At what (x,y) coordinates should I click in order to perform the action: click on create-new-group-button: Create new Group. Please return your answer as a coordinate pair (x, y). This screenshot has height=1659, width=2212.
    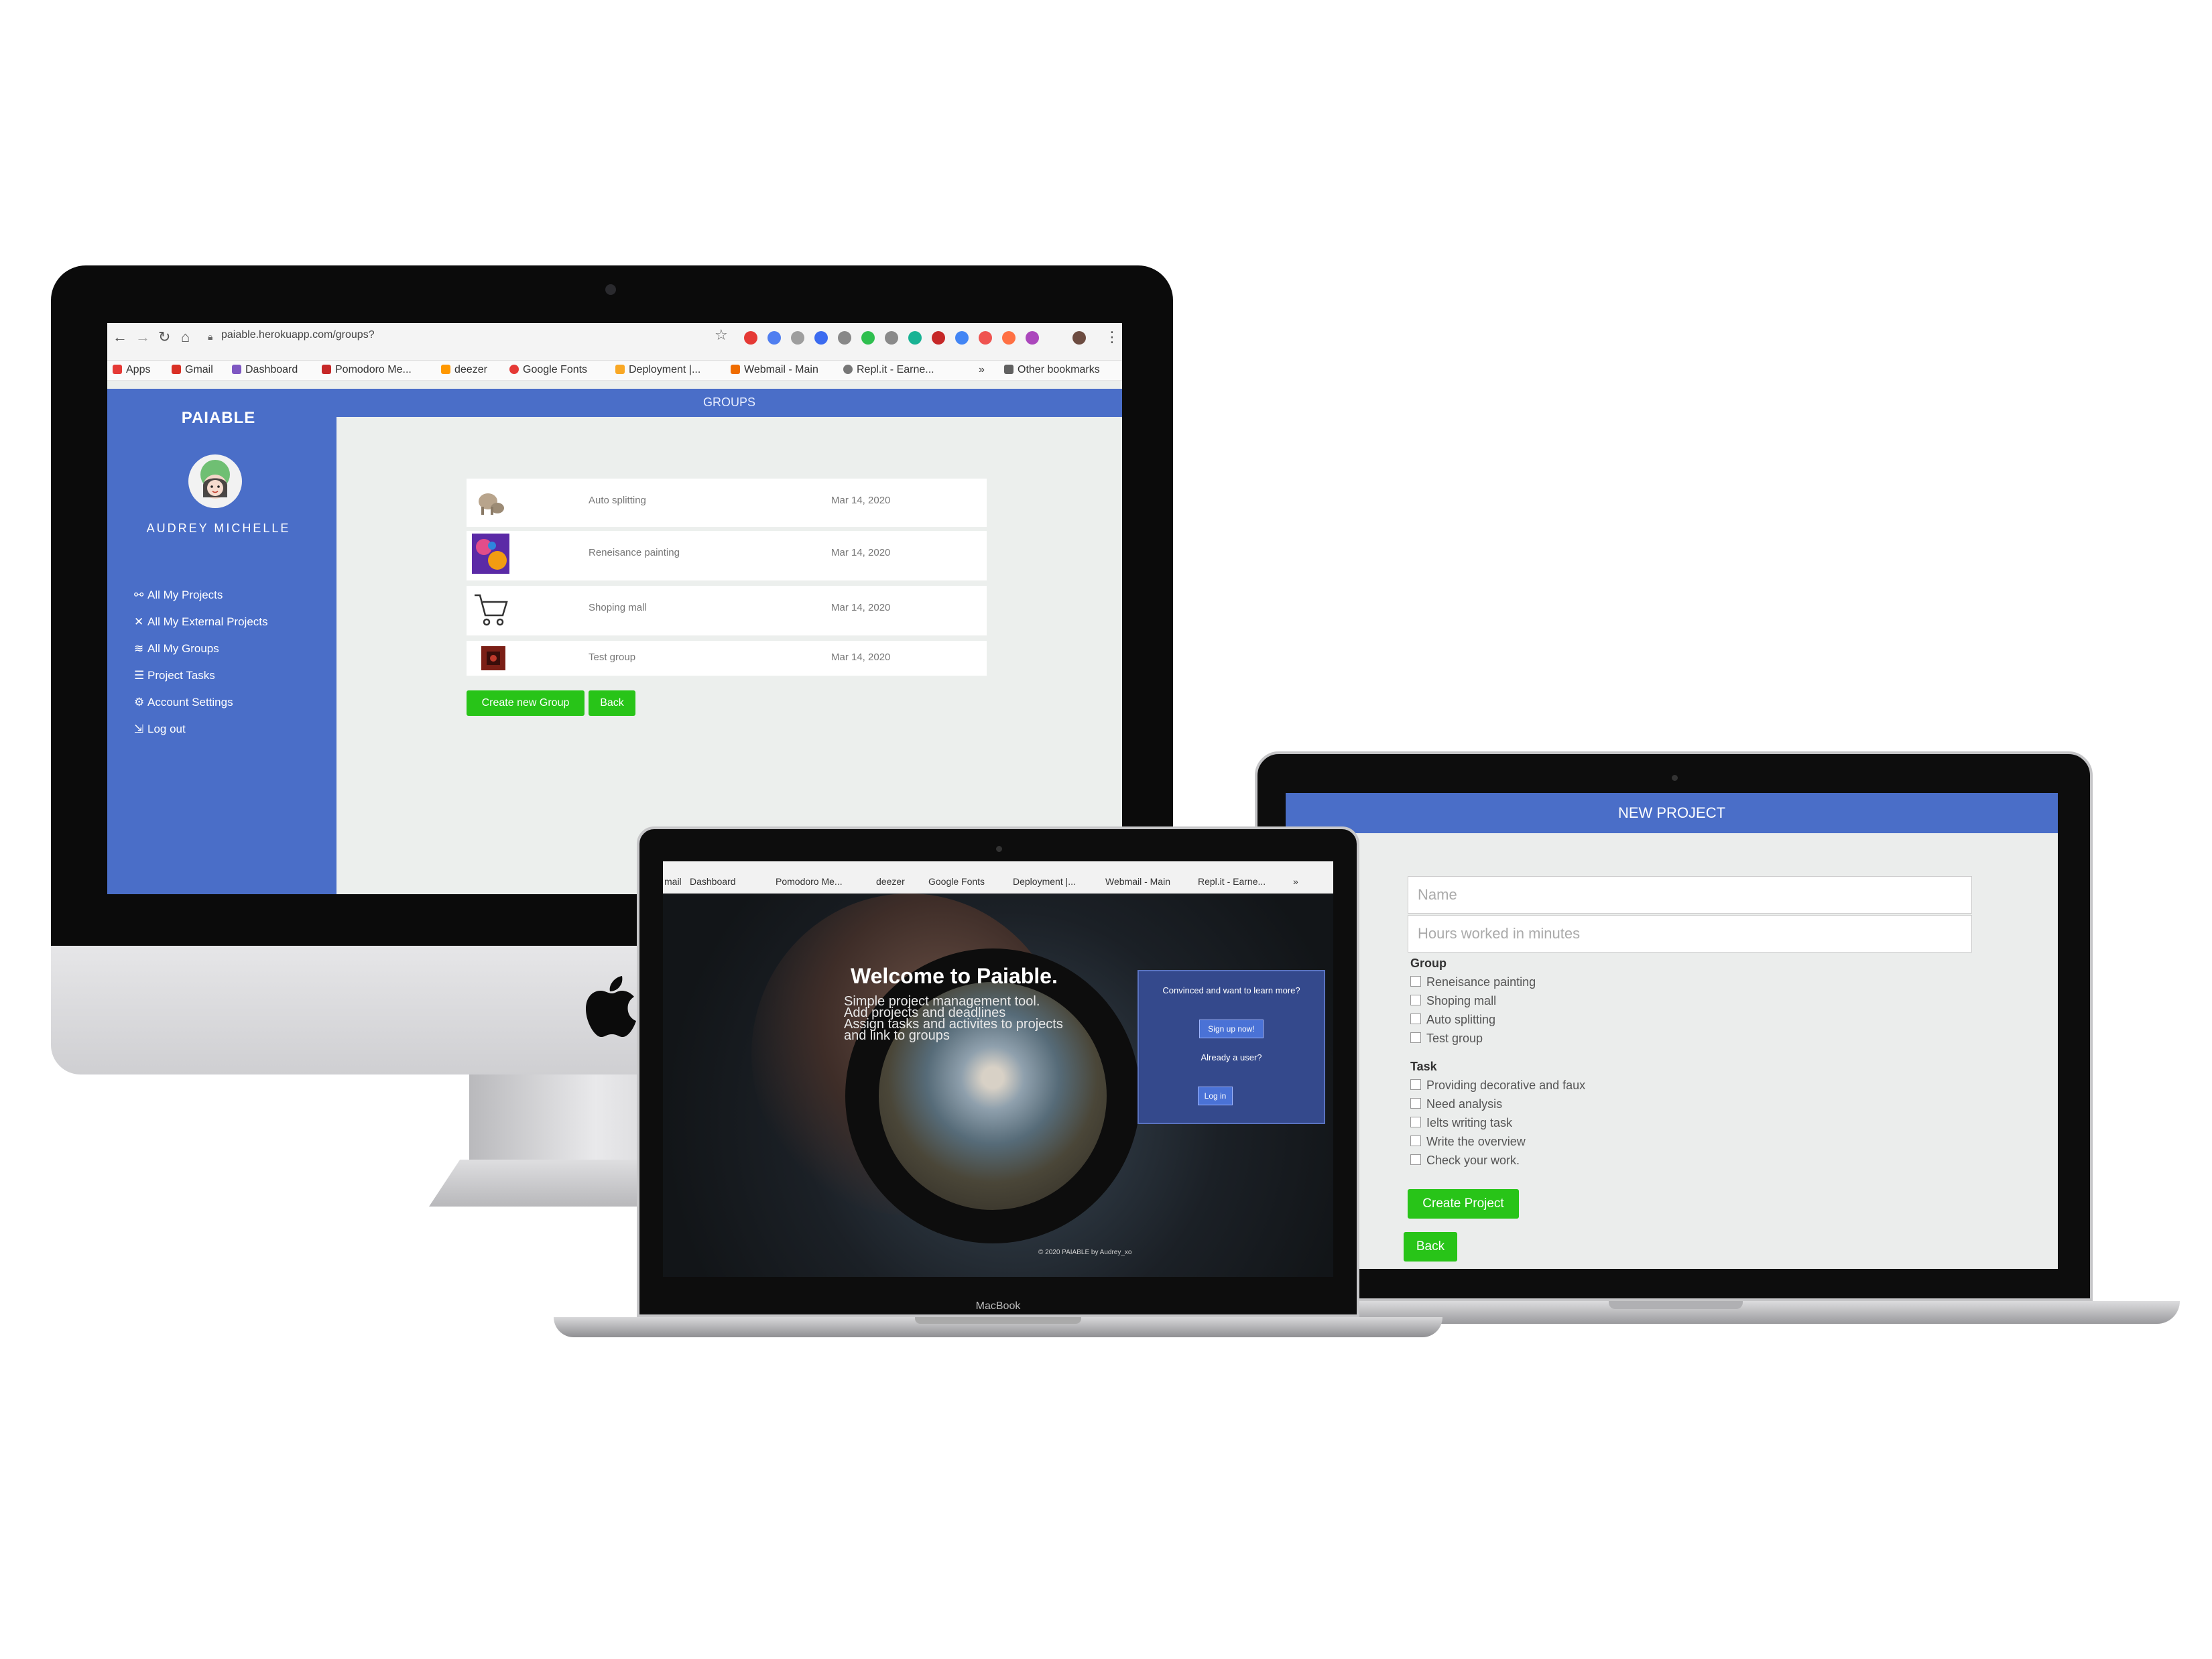
    Looking at the image, I should click on (526, 703).